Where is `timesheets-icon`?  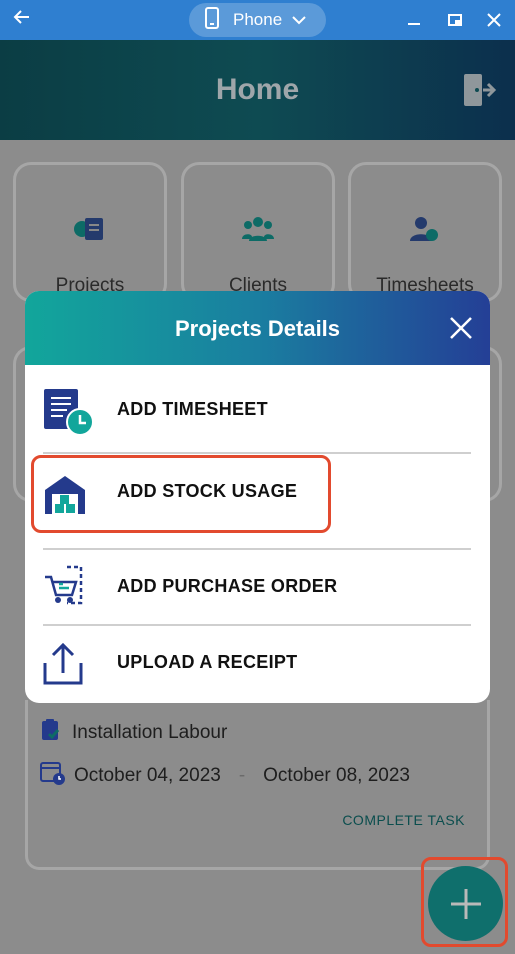
timesheets-icon is located at coordinates (425, 231).